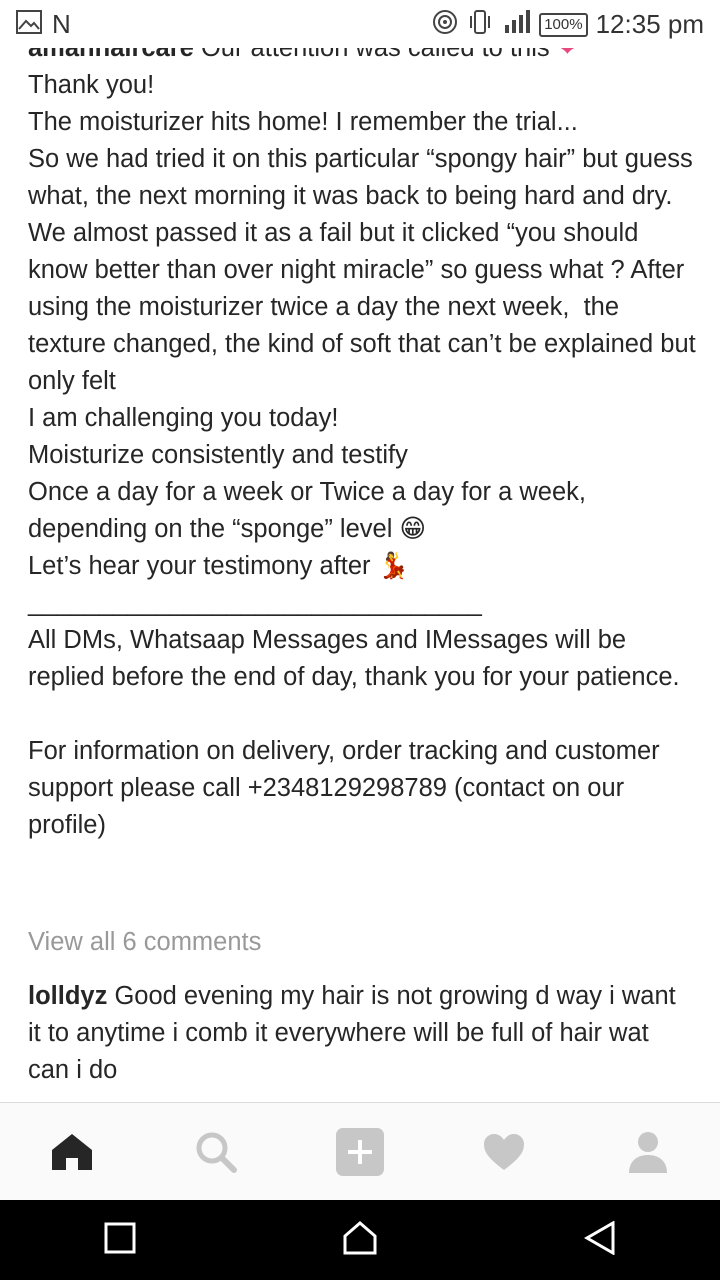 Image resolution: width=720 pixels, height=1280 pixels. I want to click on system-navigation-bar, so click(360, 1240).